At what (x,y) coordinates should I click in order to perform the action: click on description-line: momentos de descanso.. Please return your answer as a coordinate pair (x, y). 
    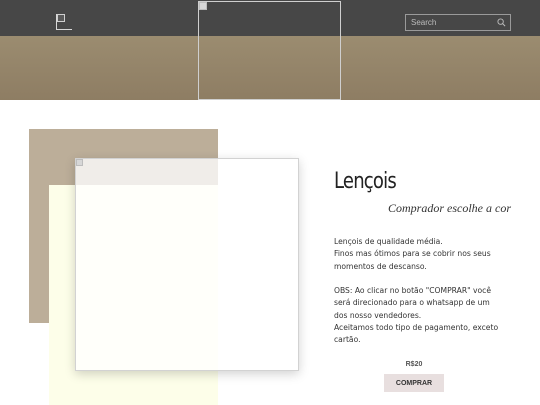
    Looking at the image, I should click on (380, 266).